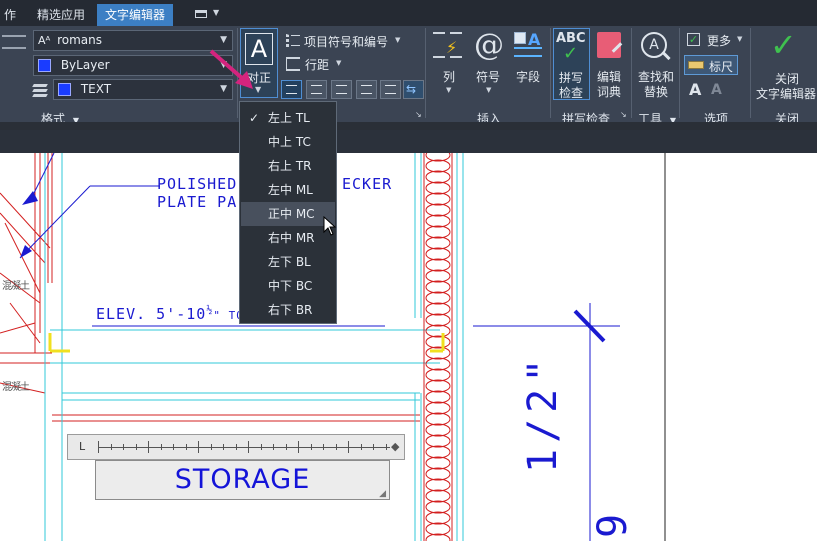  I want to click on hatch-label: 混凝土, so click(16, 286).